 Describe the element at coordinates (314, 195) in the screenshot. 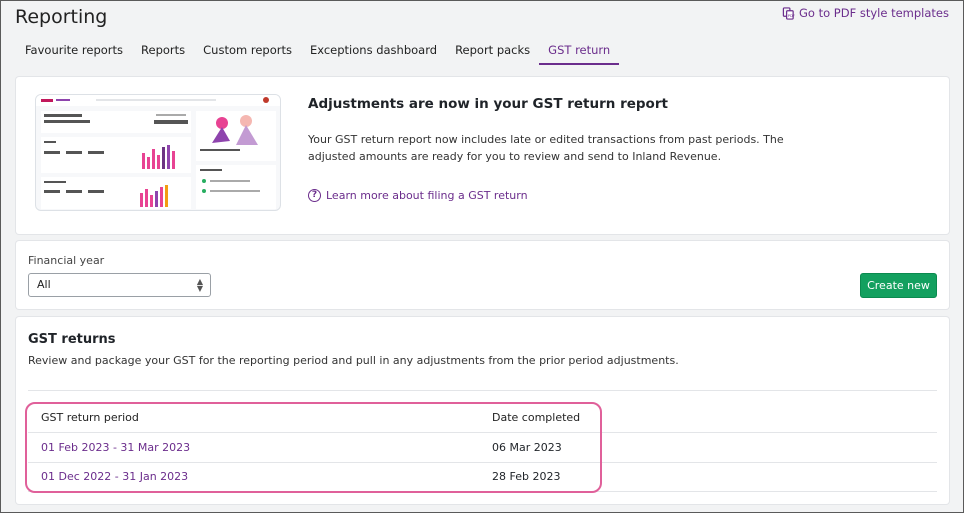

I see `help-circle-icon: ?` at that location.